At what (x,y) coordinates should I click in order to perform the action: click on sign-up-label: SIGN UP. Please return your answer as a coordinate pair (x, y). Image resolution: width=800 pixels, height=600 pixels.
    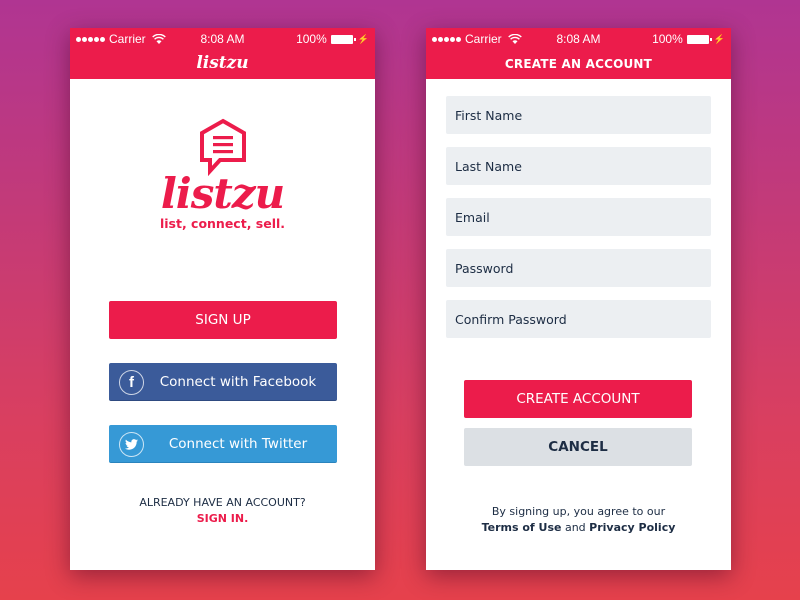
    Looking at the image, I should click on (223, 320).